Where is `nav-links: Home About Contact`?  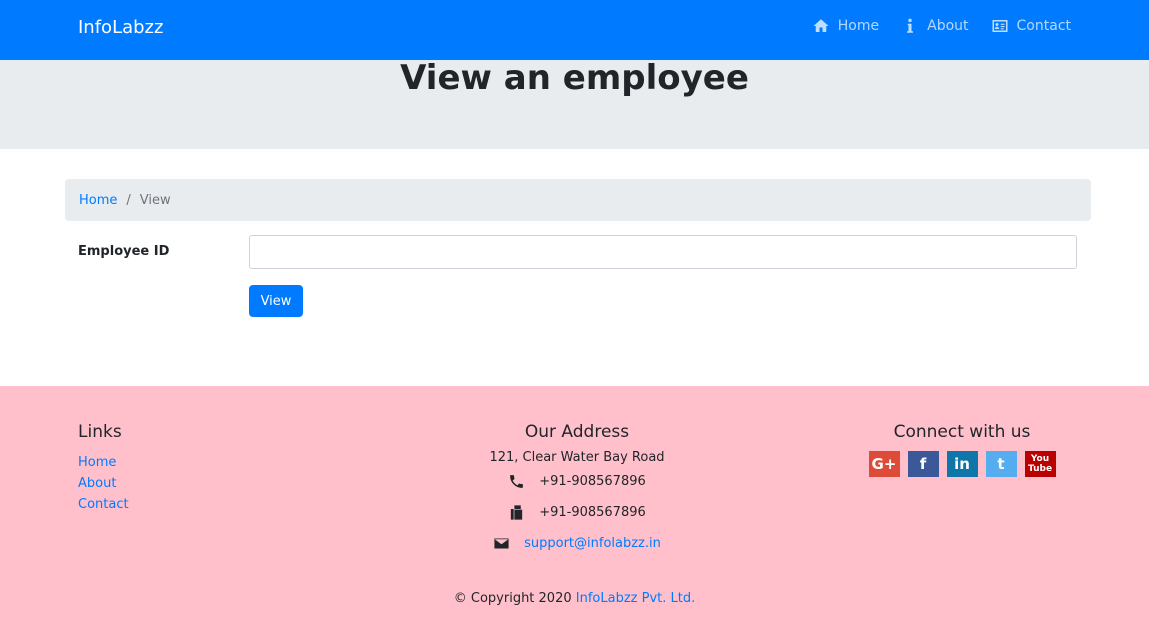
nav-links: Home About Contact is located at coordinates (941, 26).